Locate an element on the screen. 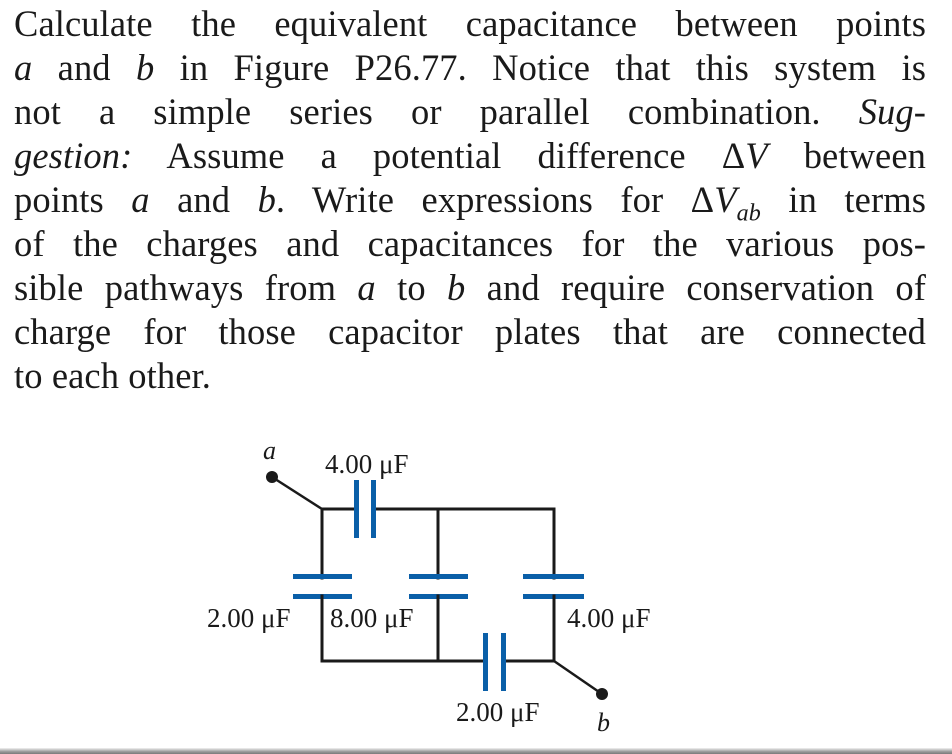 This screenshot has width=952, height=754. bottom-capacitor-label: 2.00 μF is located at coordinates (498, 712).